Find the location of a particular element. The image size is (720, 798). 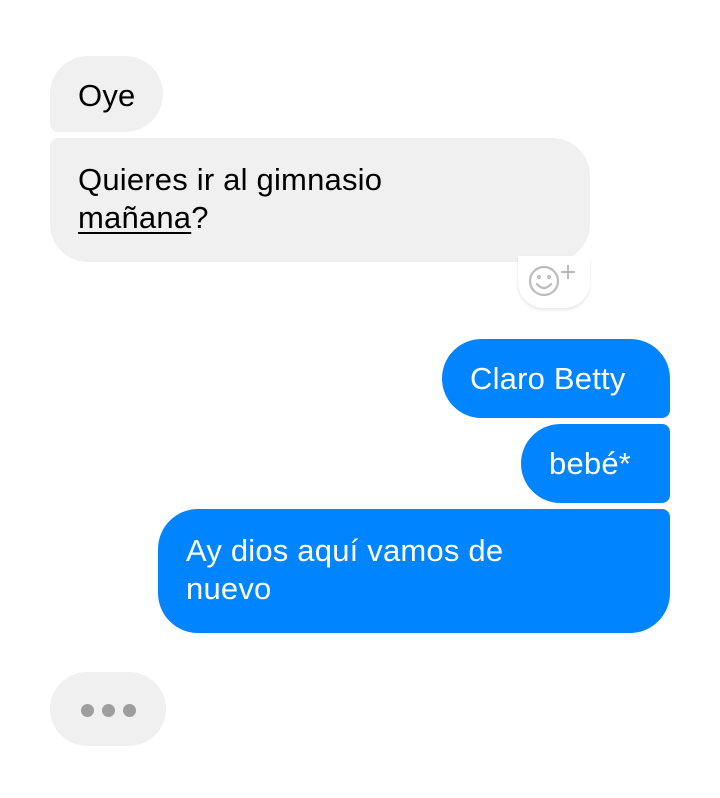

message-text: Claro Betty is located at coordinates (548, 378).